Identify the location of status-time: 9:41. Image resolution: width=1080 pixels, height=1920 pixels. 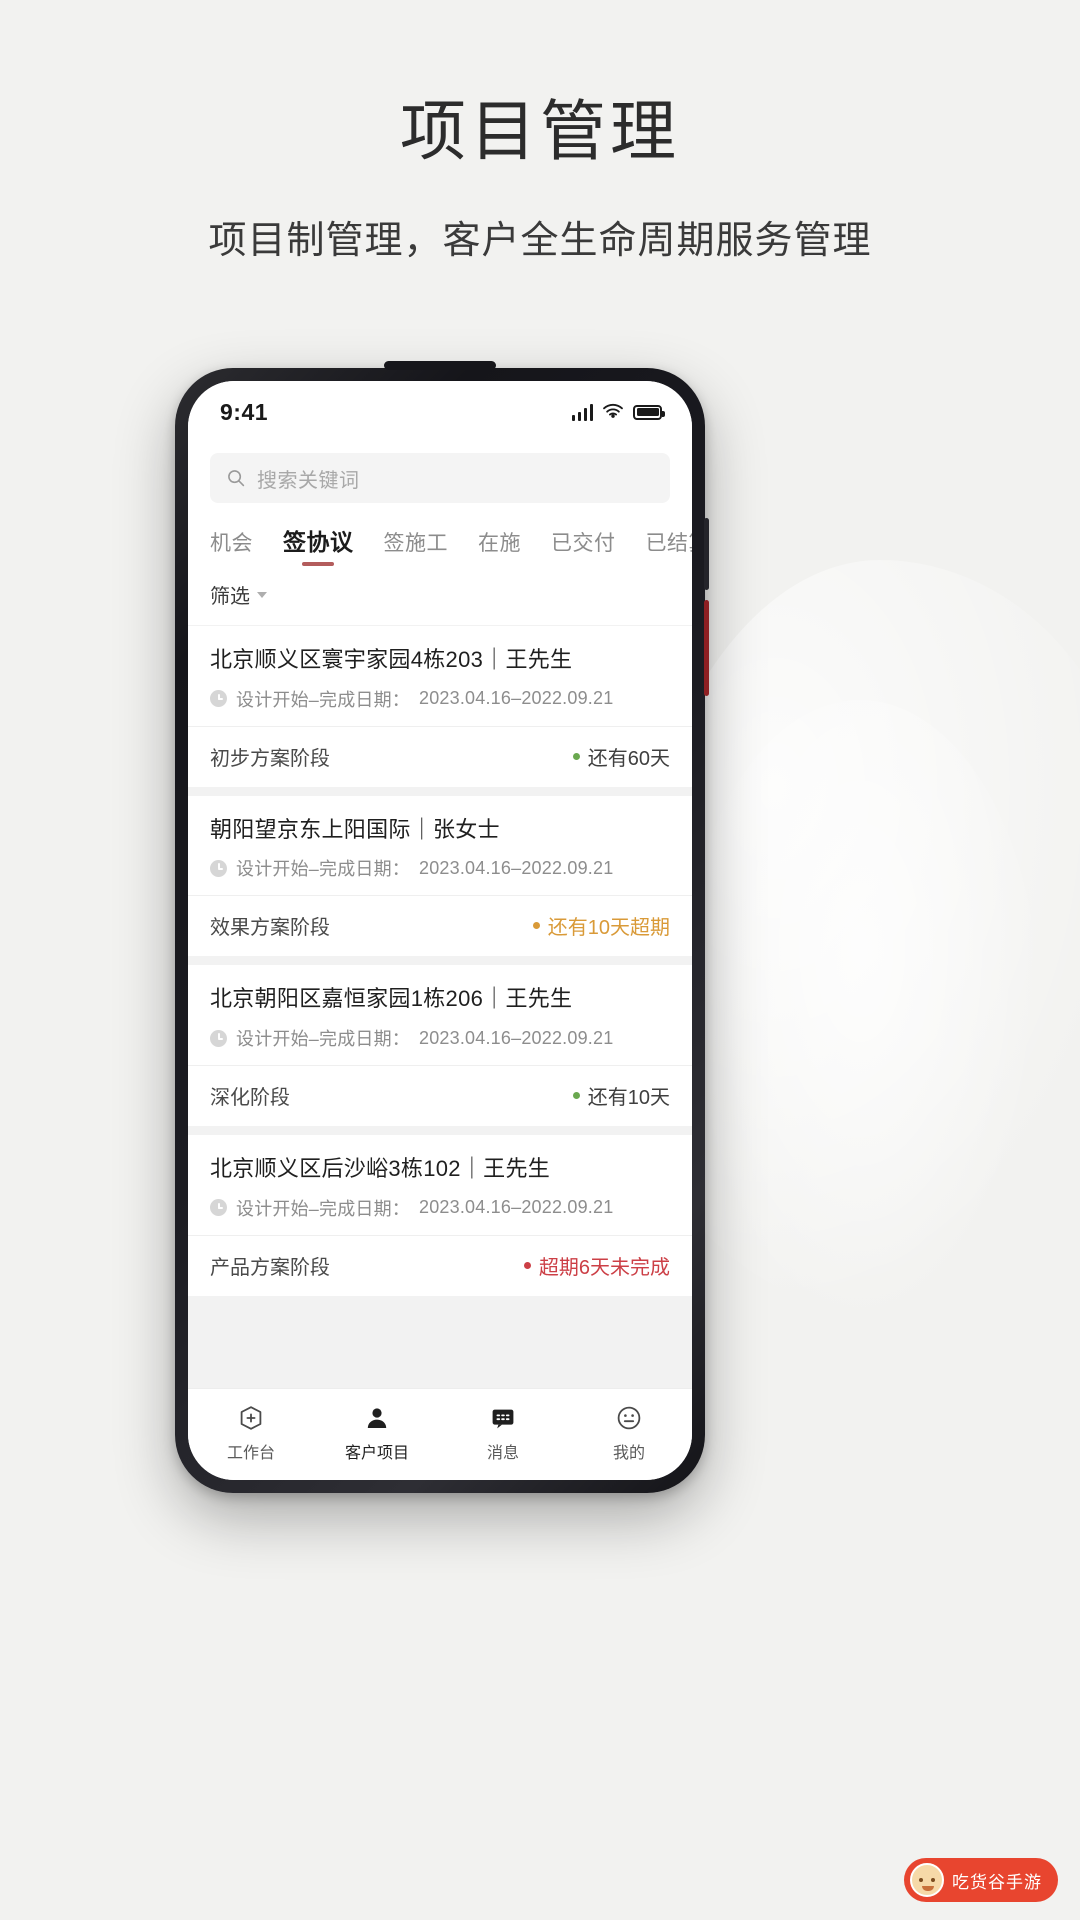
(244, 411).